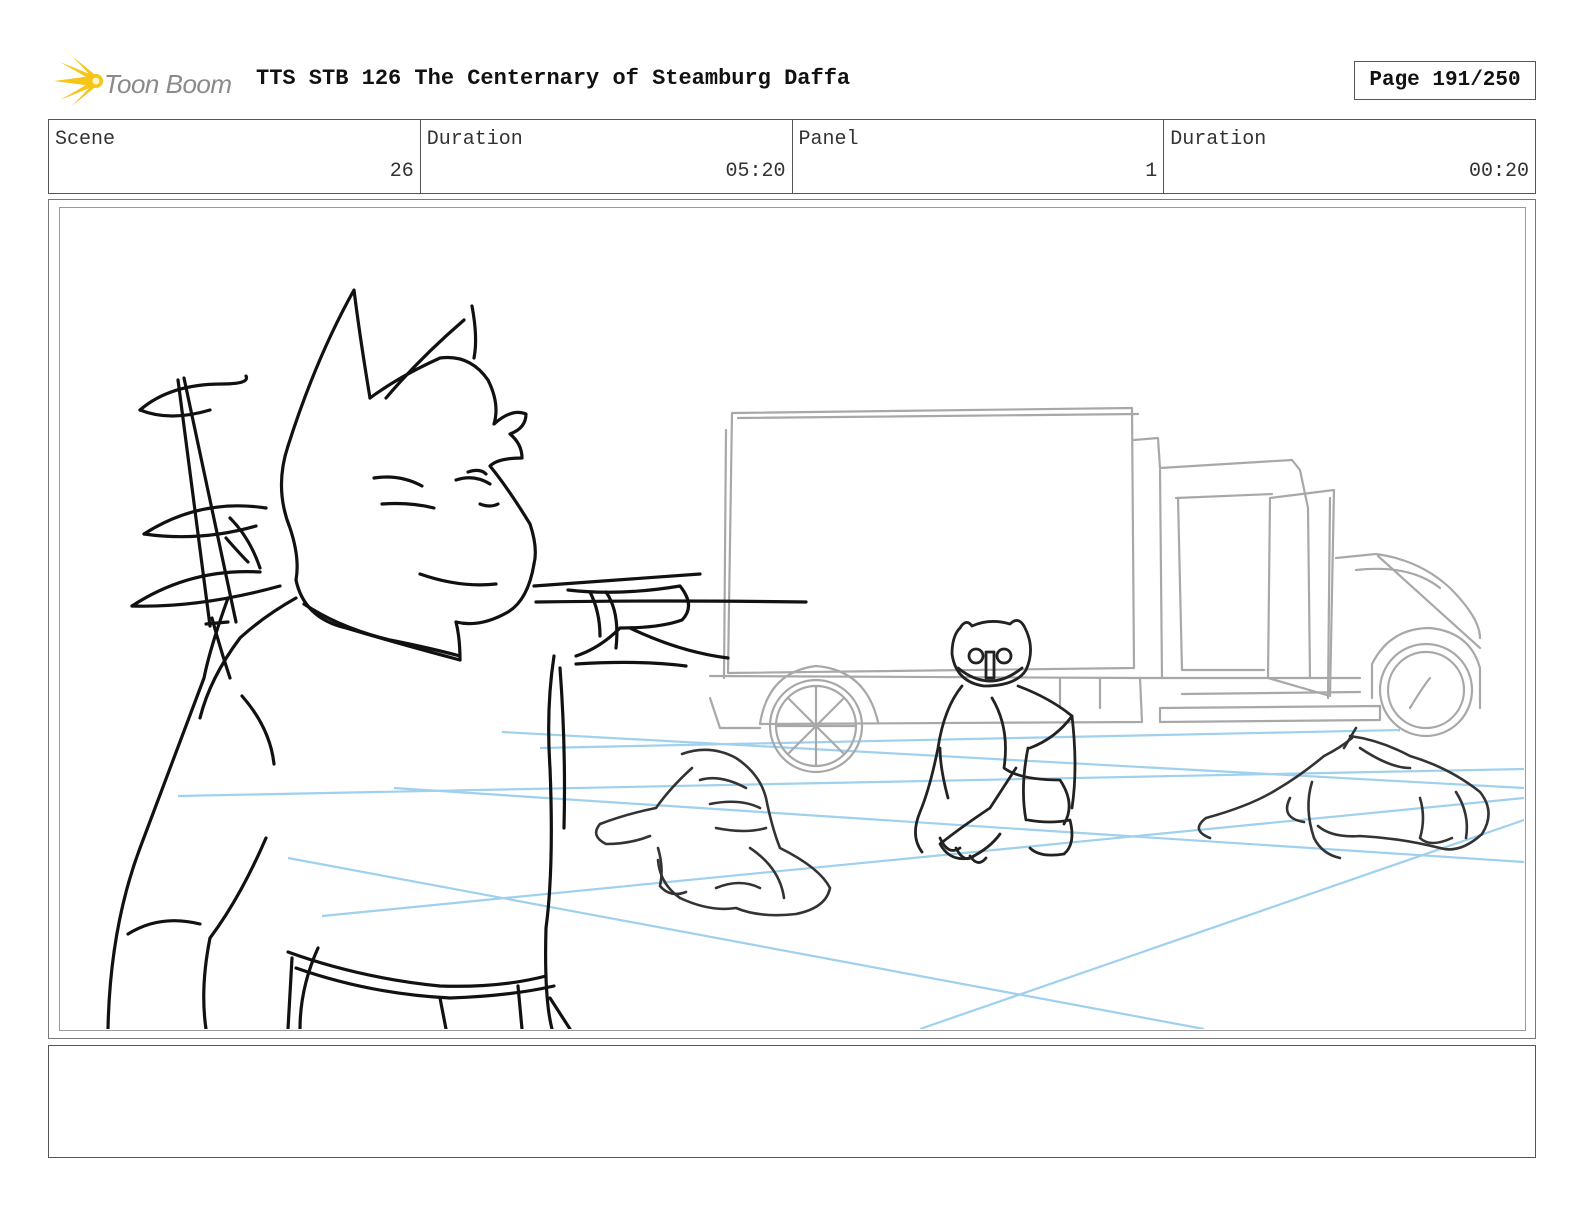 The image size is (1584, 1224). What do you see at coordinates (755, 171) in the screenshot?
I see `scene-duration-value: 05:20` at bounding box center [755, 171].